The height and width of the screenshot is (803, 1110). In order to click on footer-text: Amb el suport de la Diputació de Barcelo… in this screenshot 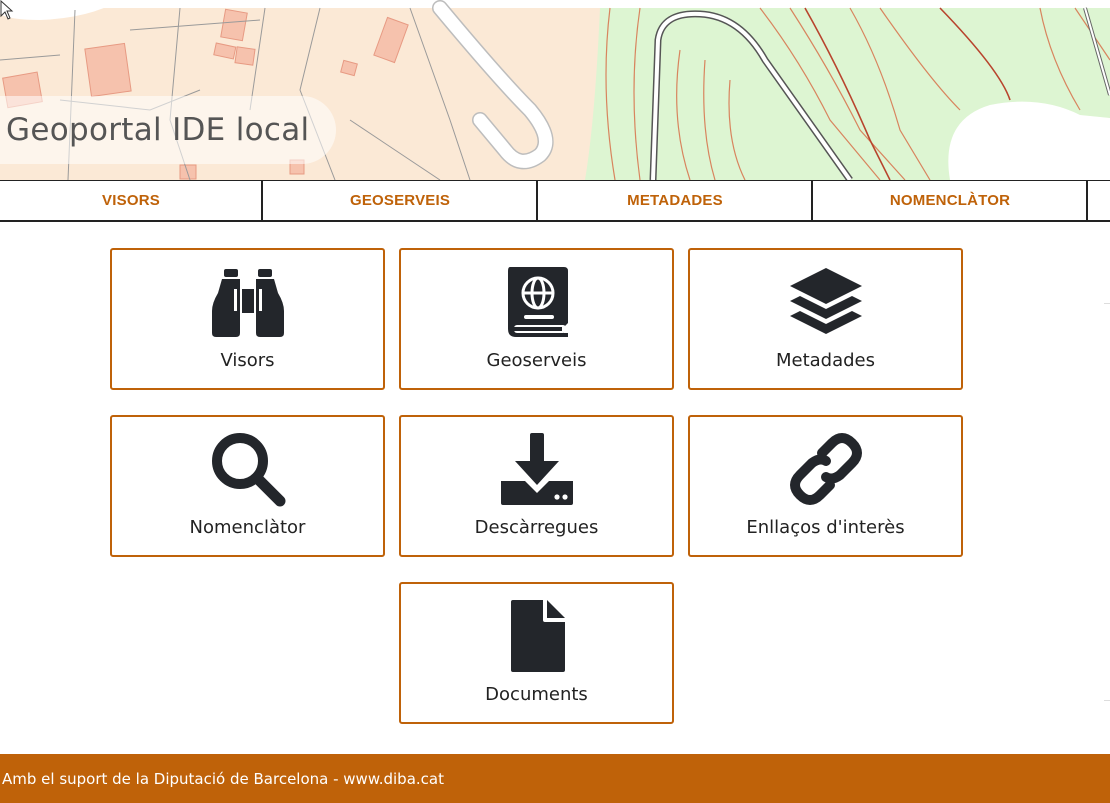, I will do `click(223, 779)`.